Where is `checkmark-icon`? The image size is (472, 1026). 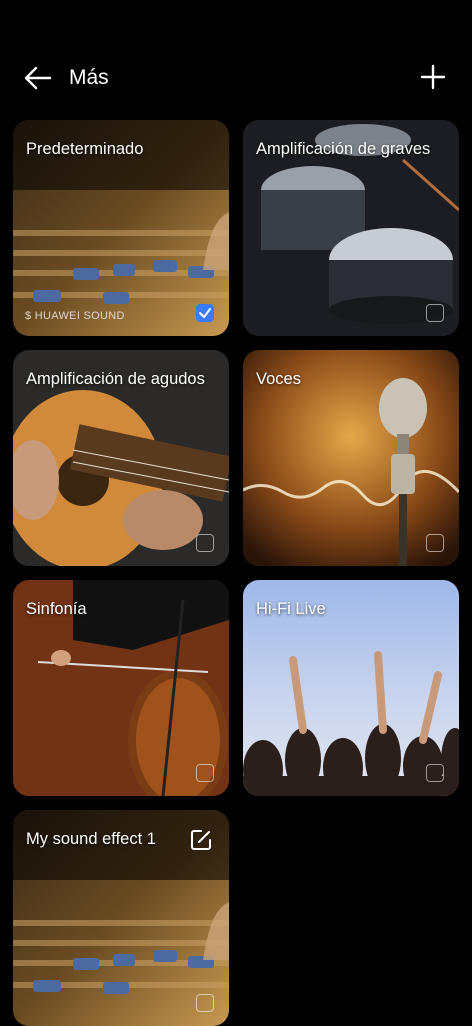 checkmark-icon is located at coordinates (205, 313).